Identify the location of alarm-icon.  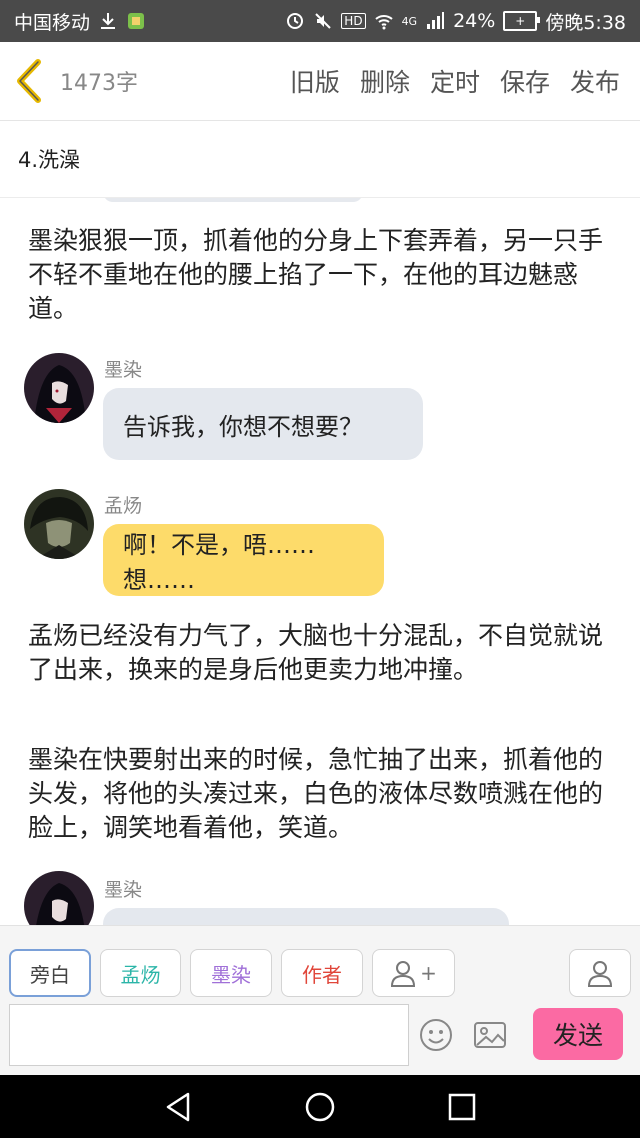
(295, 21).